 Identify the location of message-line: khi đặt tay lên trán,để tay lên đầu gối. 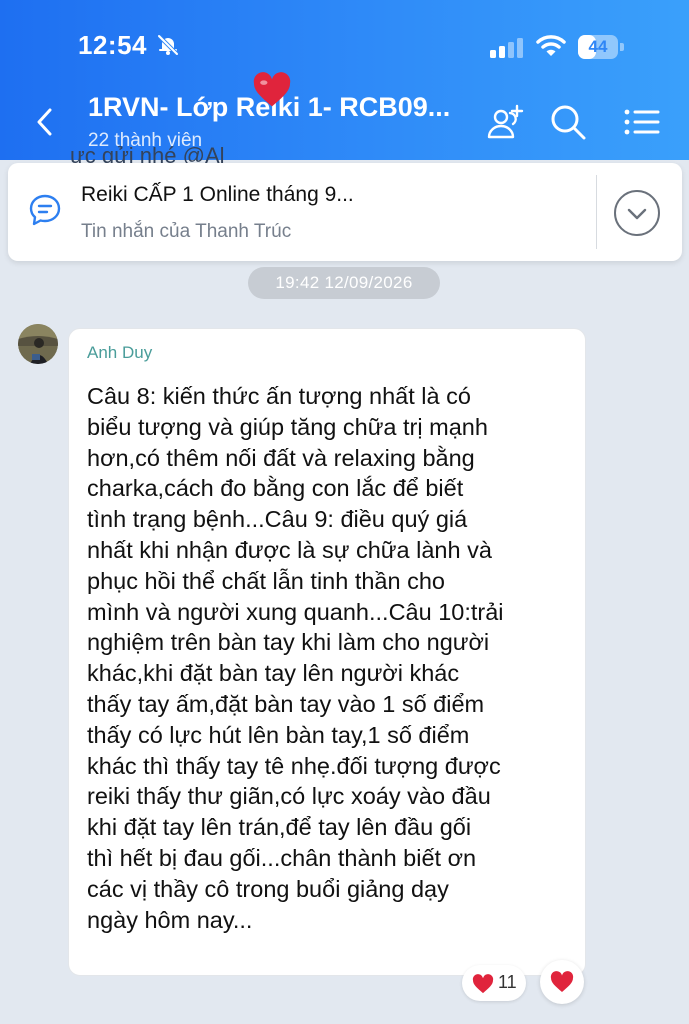
(279, 827).